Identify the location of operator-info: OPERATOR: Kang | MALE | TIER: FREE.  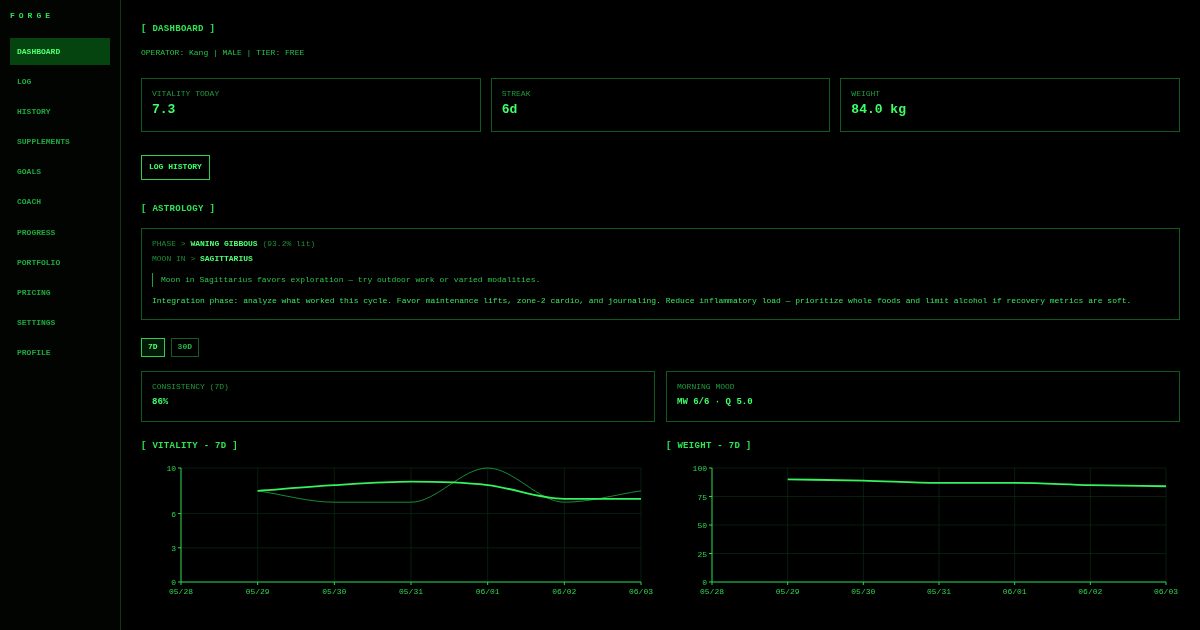
(223, 53).